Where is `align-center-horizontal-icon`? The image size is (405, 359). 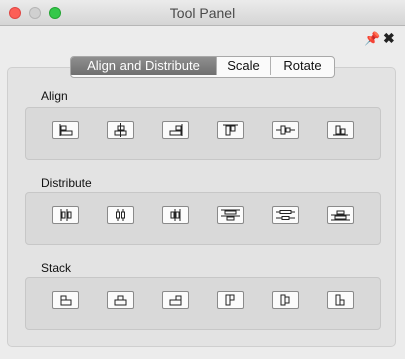 align-center-horizontal-icon is located at coordinates (120, 130).